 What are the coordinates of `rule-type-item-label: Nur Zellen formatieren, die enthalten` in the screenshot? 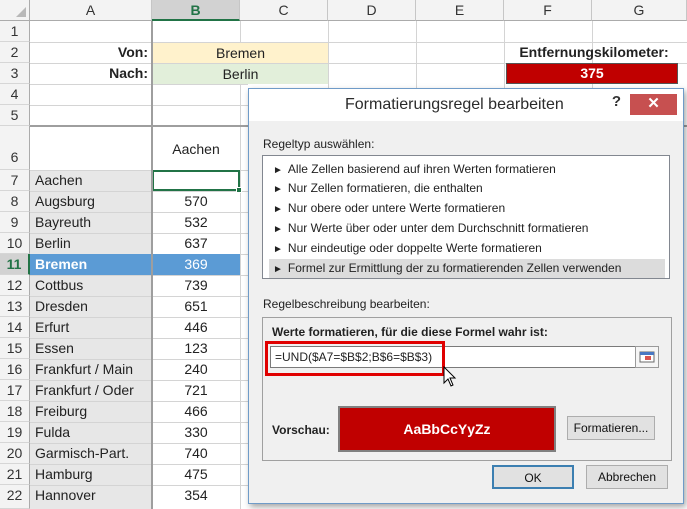 It's located at (385, 188).